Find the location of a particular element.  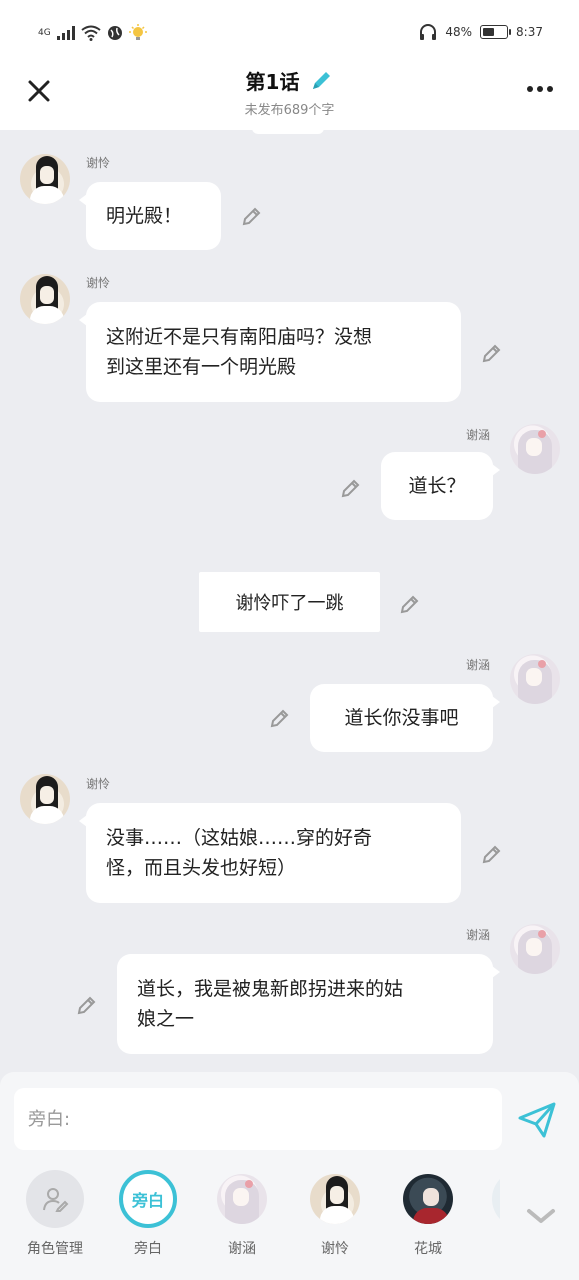

message-bubble: 道长，我是被鬼新郎拐进来的姑 娘之一 is located at coordinates (308, 1004).